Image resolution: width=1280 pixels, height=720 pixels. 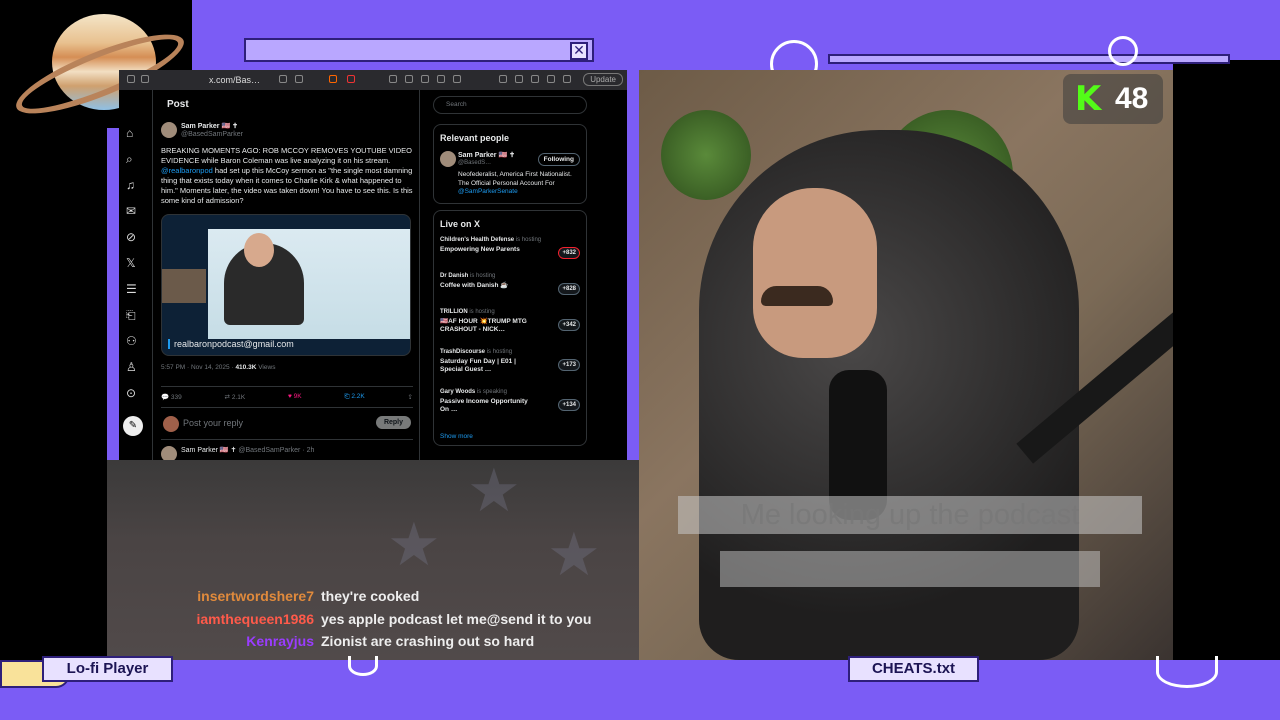 I want to click on profile-icon: ♙, so click(x=131, y=367).